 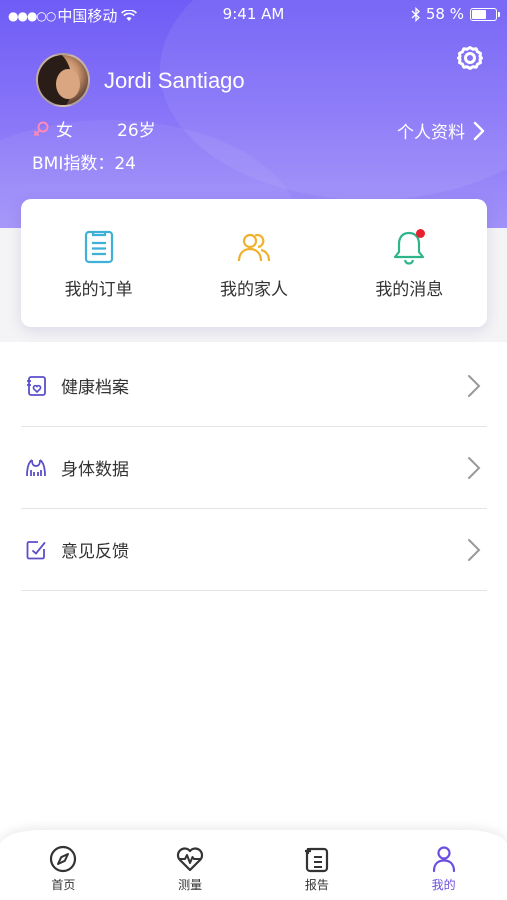 I want to click on battery-percentage: 58 %, so click(x=444, y=14).